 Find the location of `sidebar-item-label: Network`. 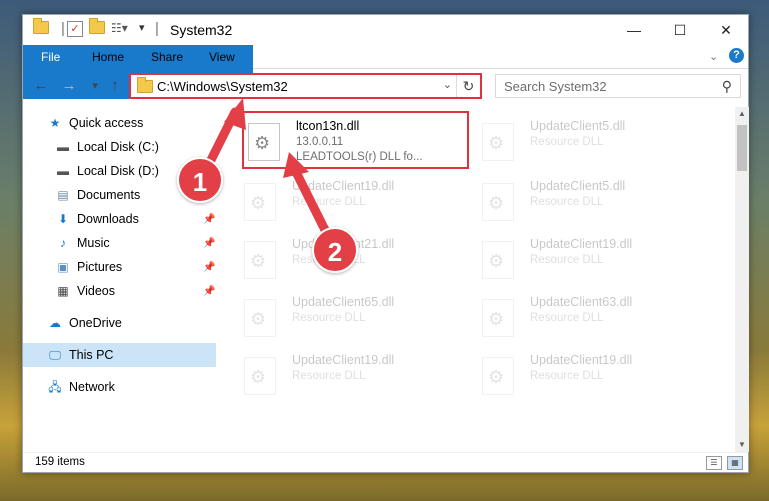

sidebar-item-label: Network is located at coordinates (92, 387).